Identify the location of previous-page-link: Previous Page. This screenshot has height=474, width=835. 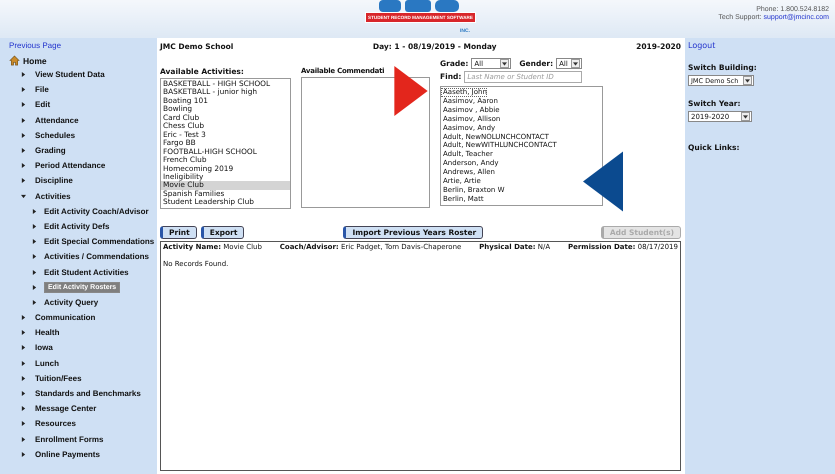
(35, 45).